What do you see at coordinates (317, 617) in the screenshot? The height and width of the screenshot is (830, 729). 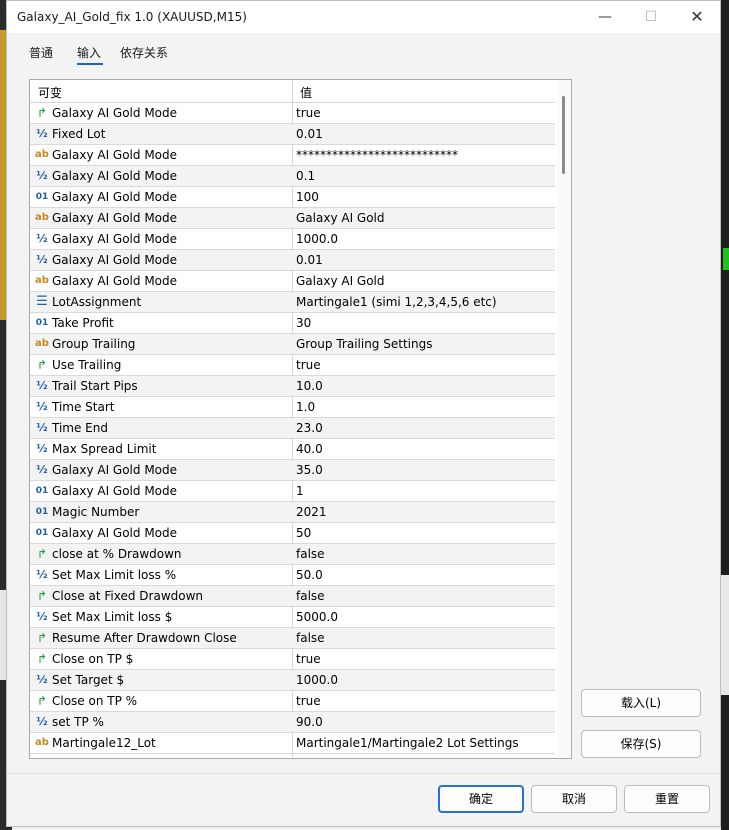 I see `param-value: 5000.0` at bounding box center [317, 617].